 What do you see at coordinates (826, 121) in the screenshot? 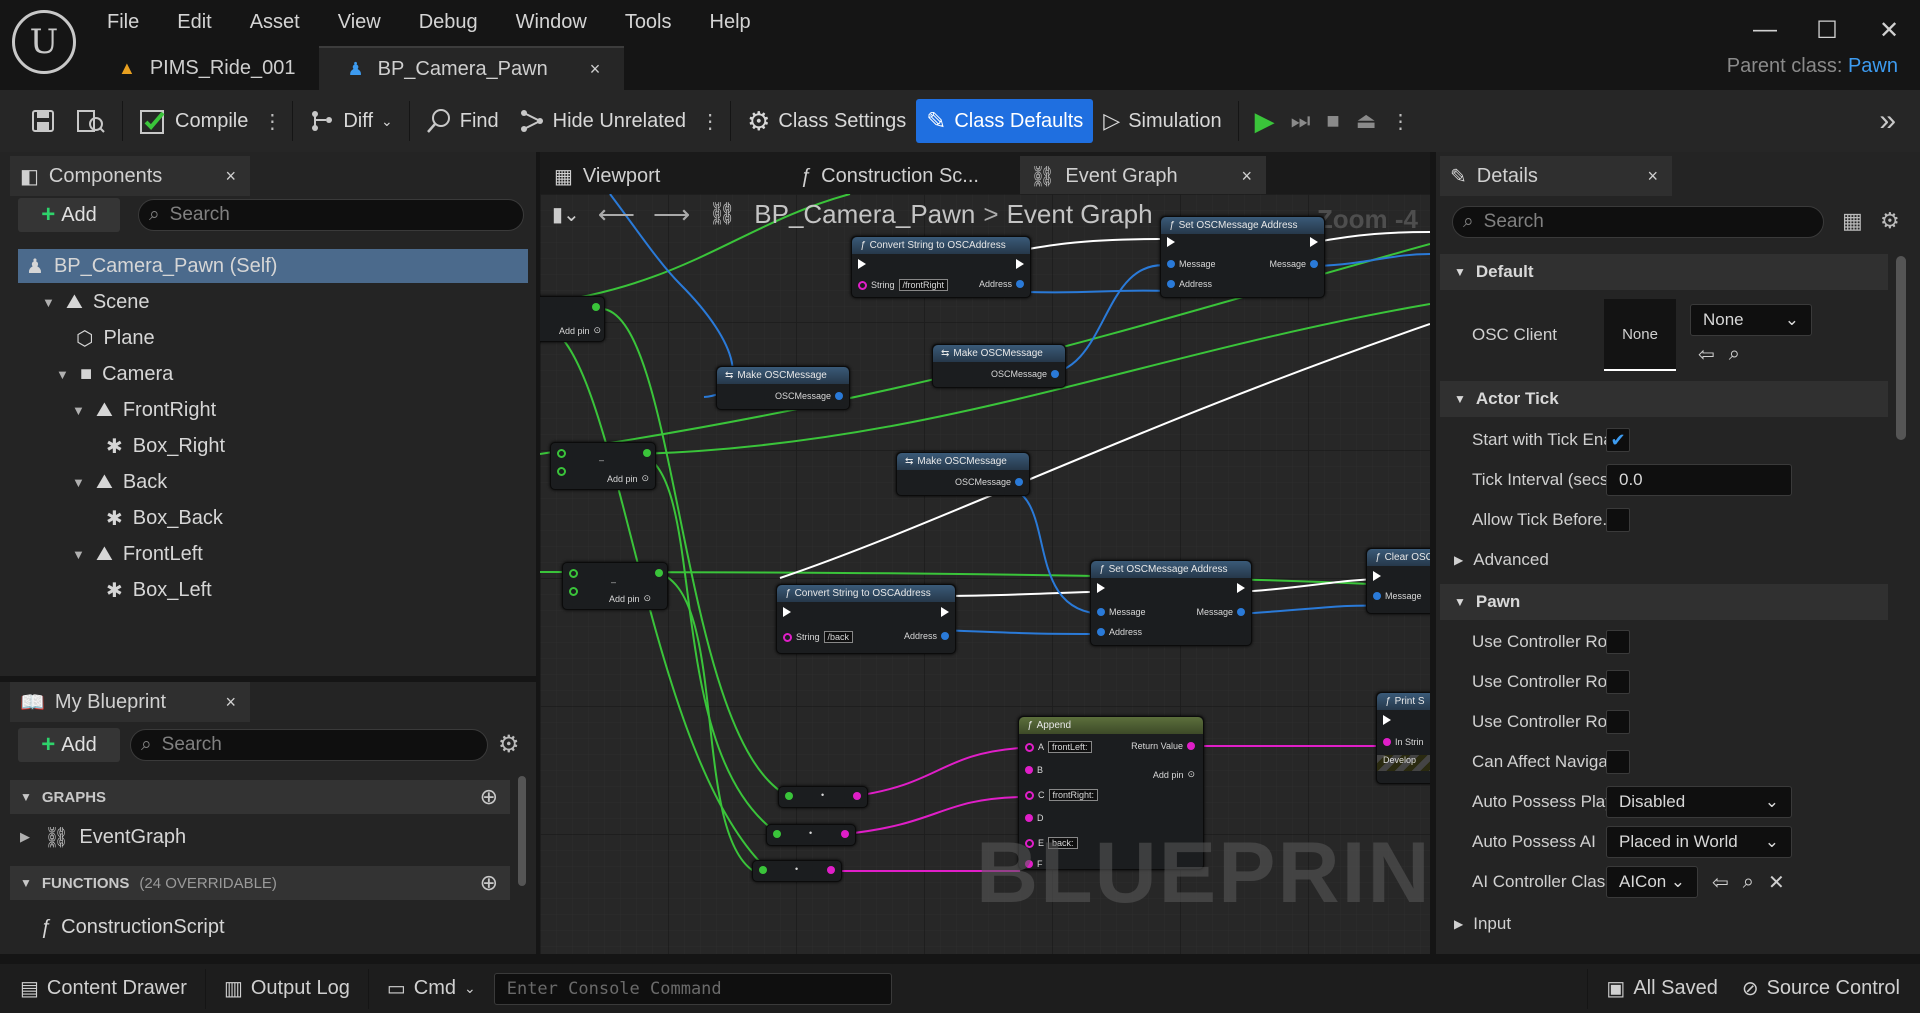
I see `class-settings-button: ⚙ Class Settings` at bounding box center [826, 121].